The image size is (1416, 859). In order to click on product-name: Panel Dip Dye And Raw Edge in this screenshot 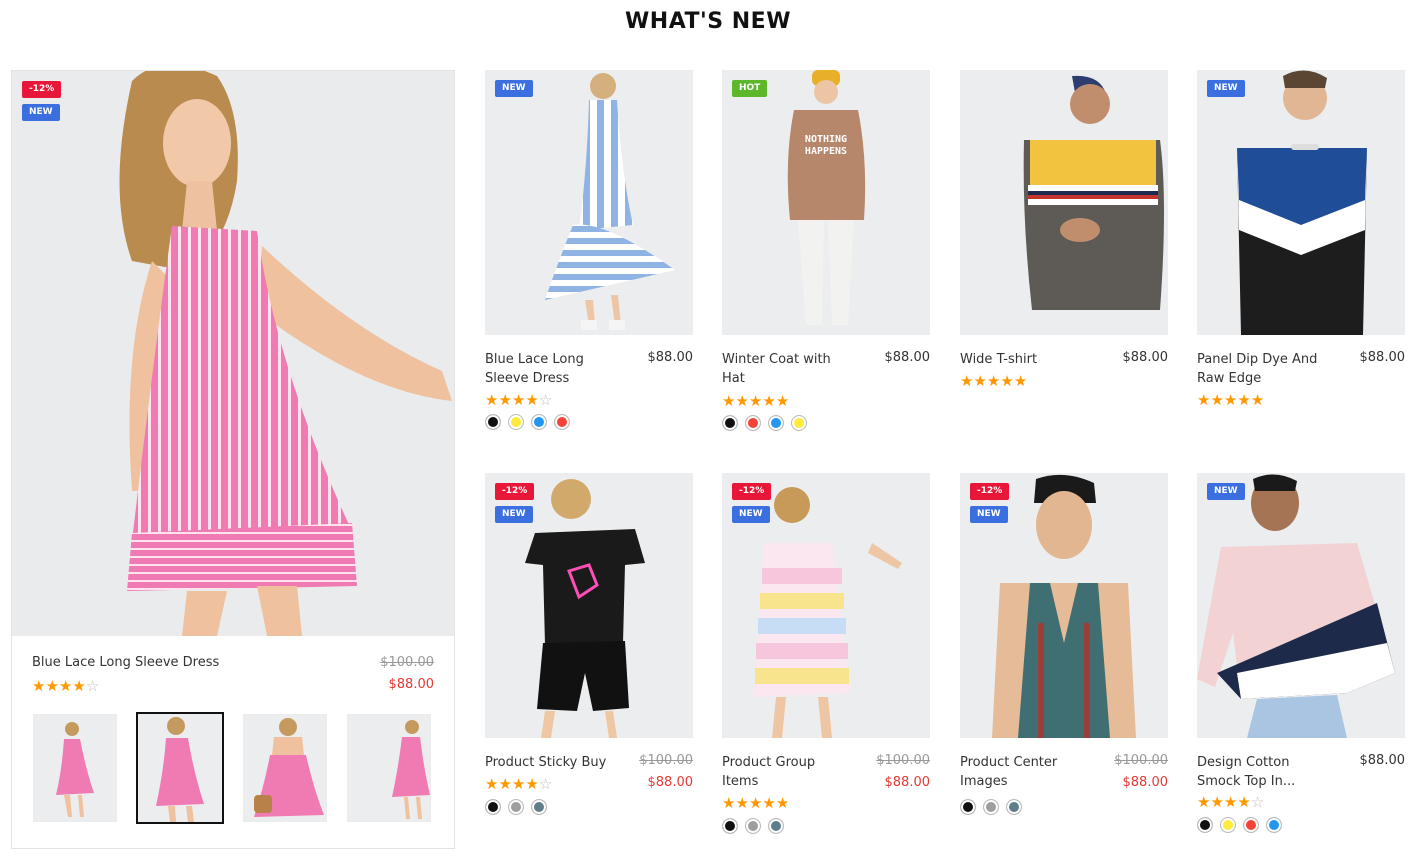, I will do `click(1262, 369)`.